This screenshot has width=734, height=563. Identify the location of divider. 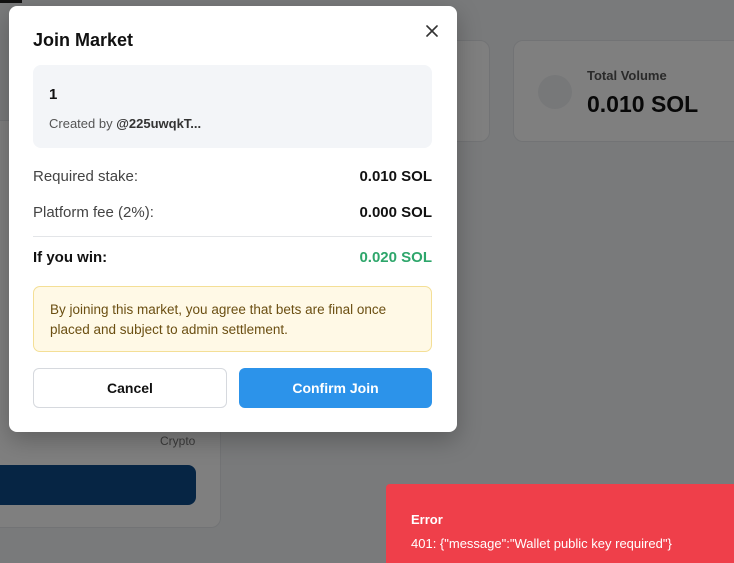
(232, 236).